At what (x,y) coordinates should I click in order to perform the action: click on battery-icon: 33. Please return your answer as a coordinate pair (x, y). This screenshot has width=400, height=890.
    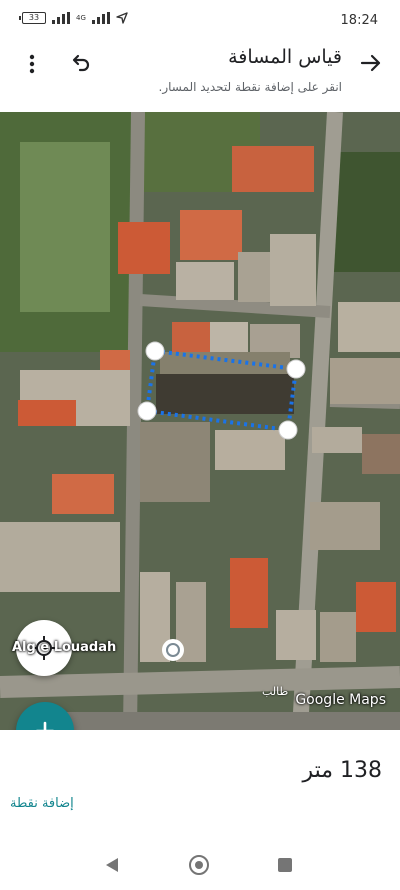
    Looking at the image, I should click on (32, 18).